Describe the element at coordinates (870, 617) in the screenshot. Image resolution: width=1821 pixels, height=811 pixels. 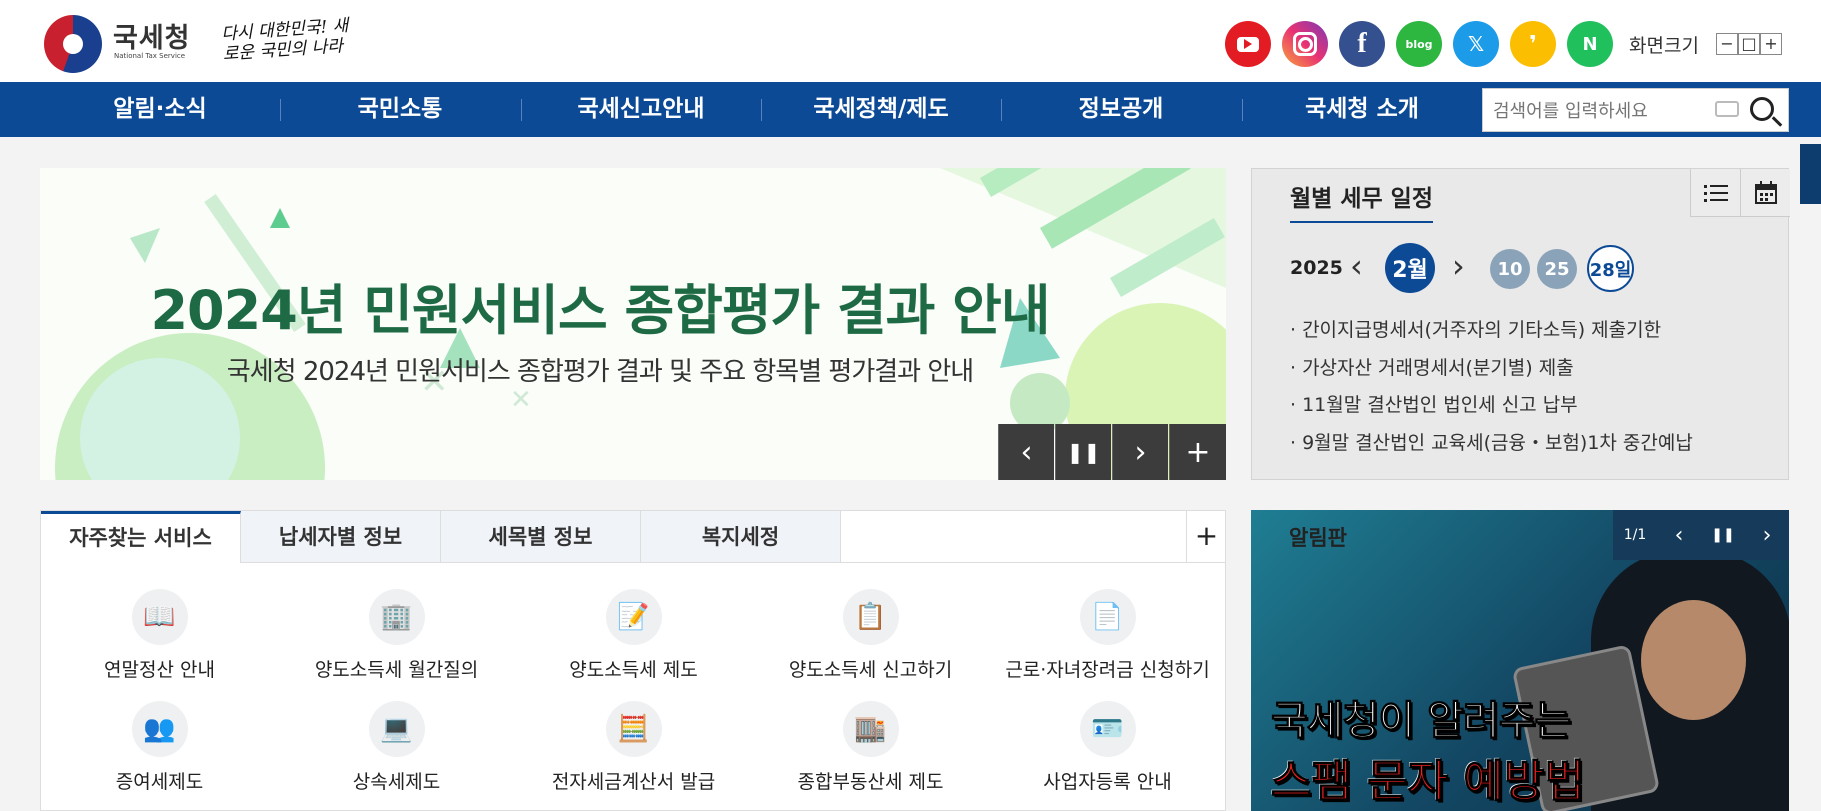
I see `document-list-icon: 📋` at that location.